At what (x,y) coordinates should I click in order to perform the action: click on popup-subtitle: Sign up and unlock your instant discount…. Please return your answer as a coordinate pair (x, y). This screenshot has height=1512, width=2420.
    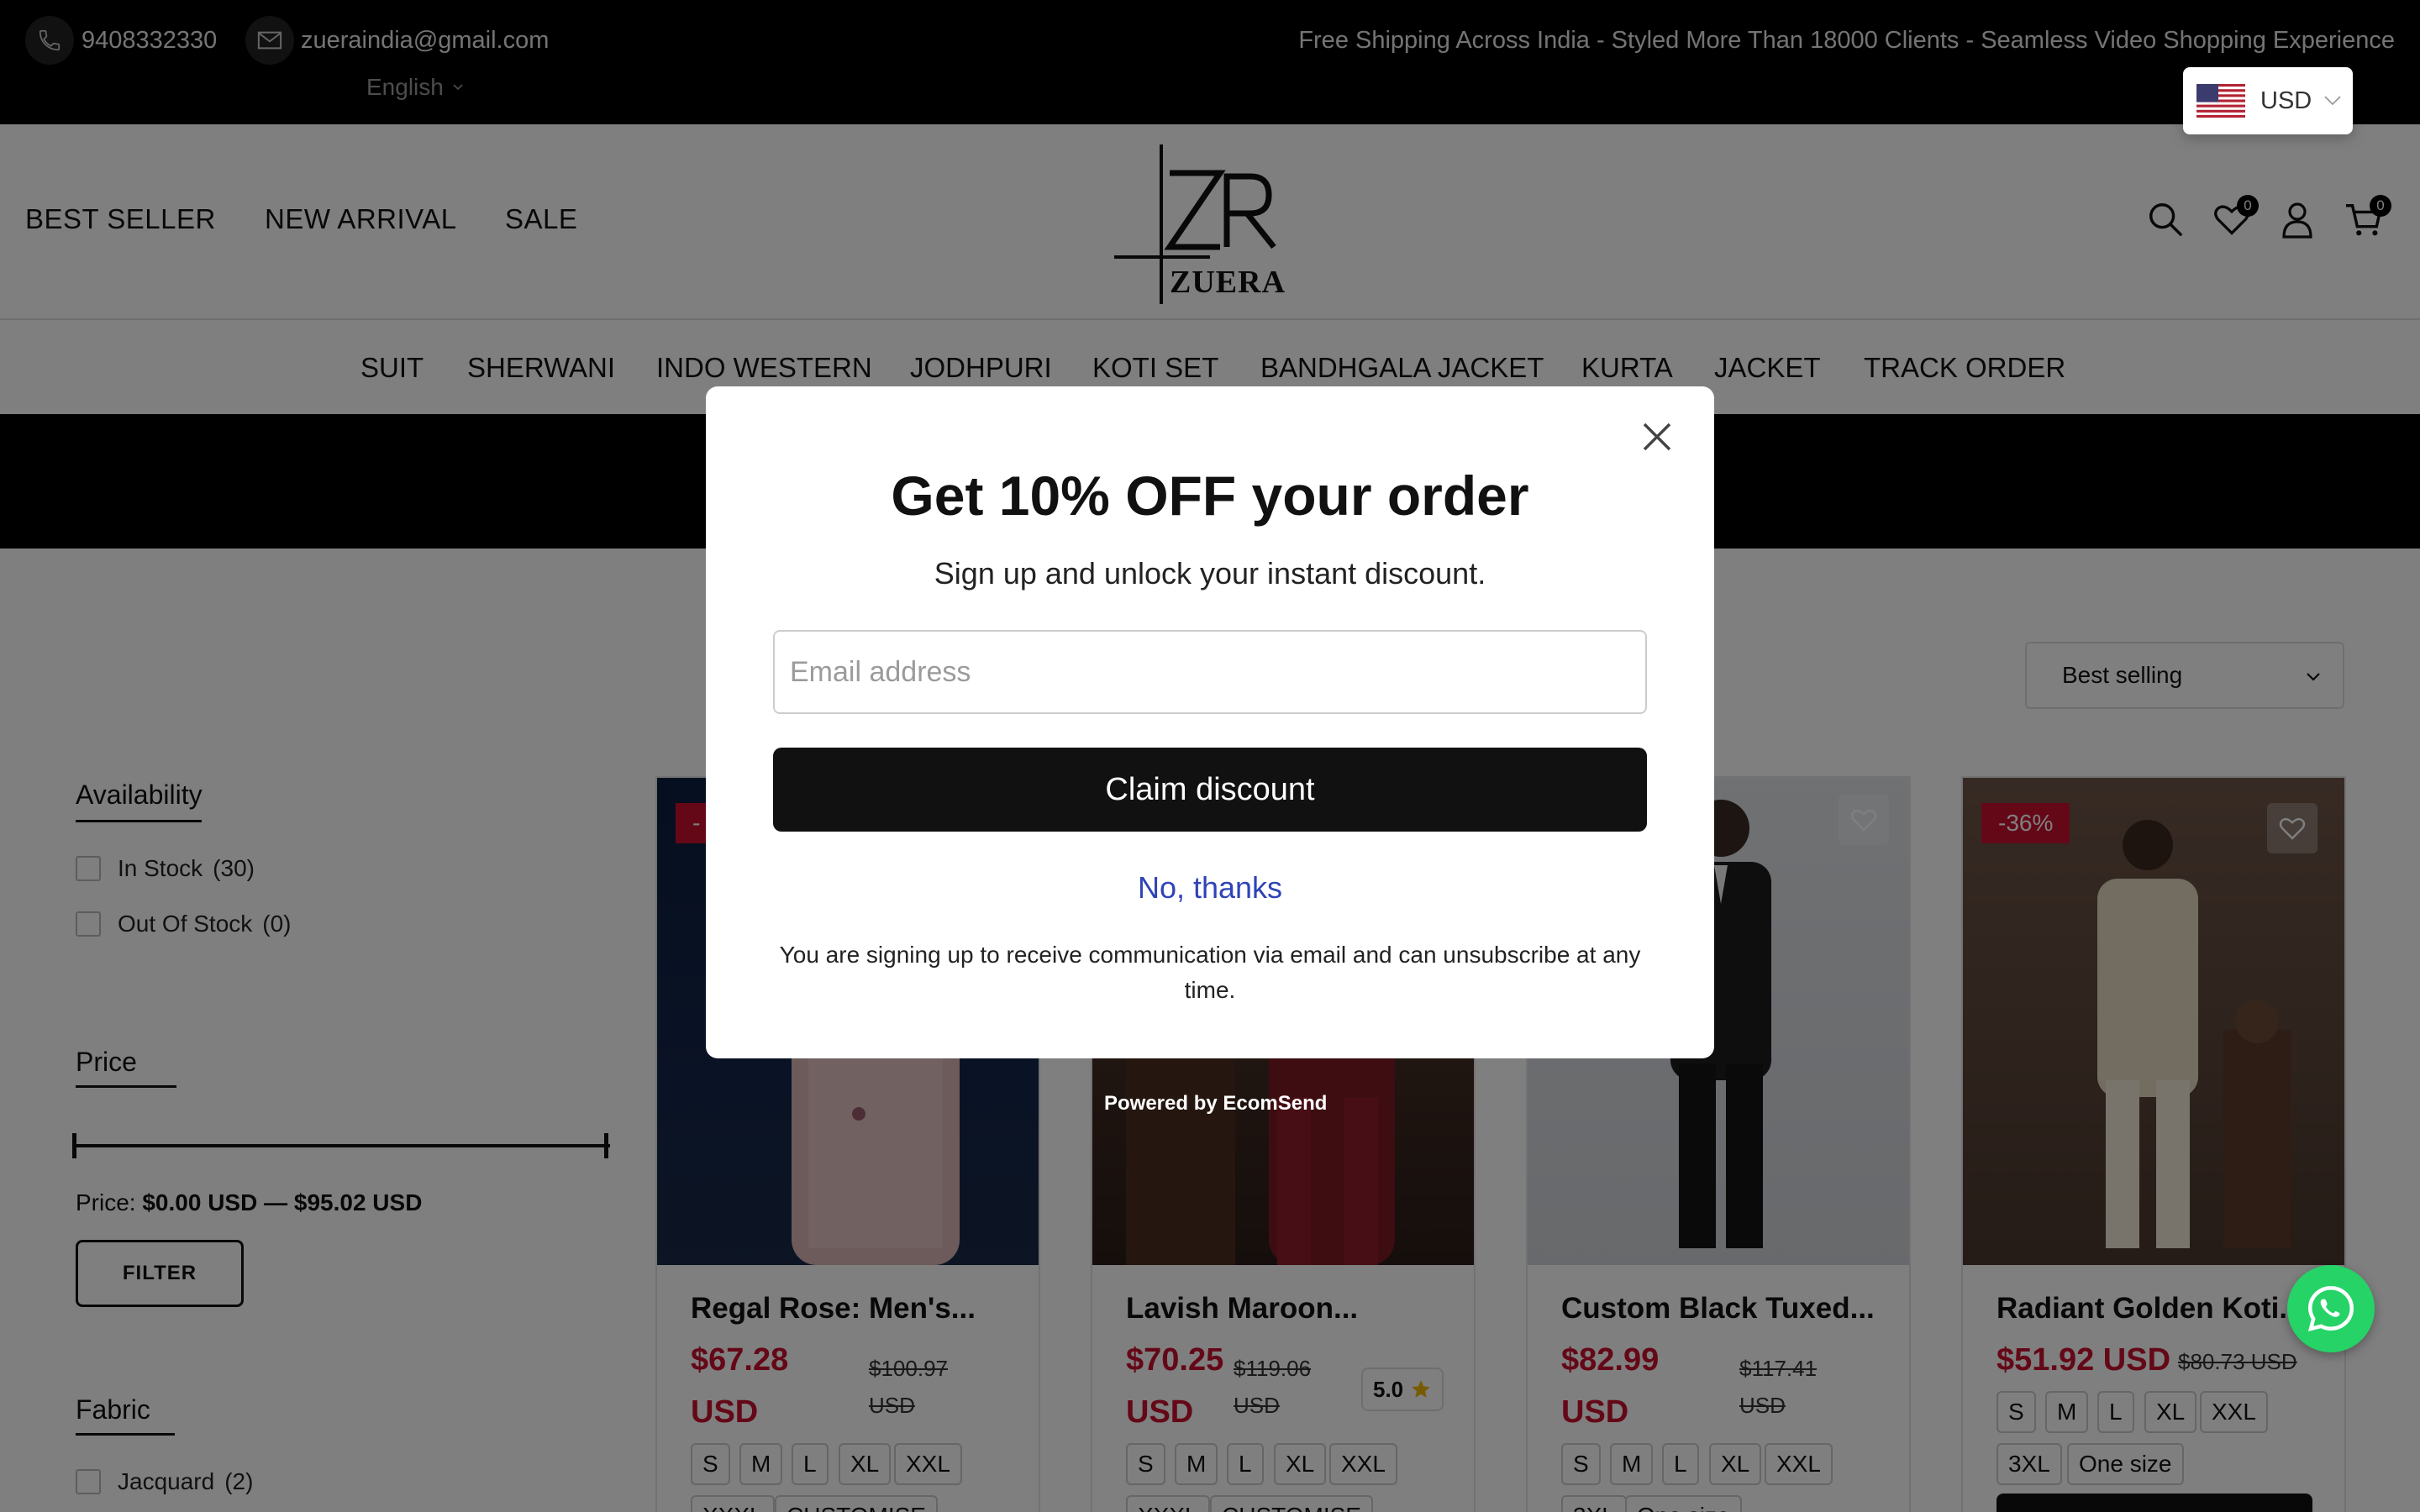
    Looking at the image, I should click on (1210, 573).